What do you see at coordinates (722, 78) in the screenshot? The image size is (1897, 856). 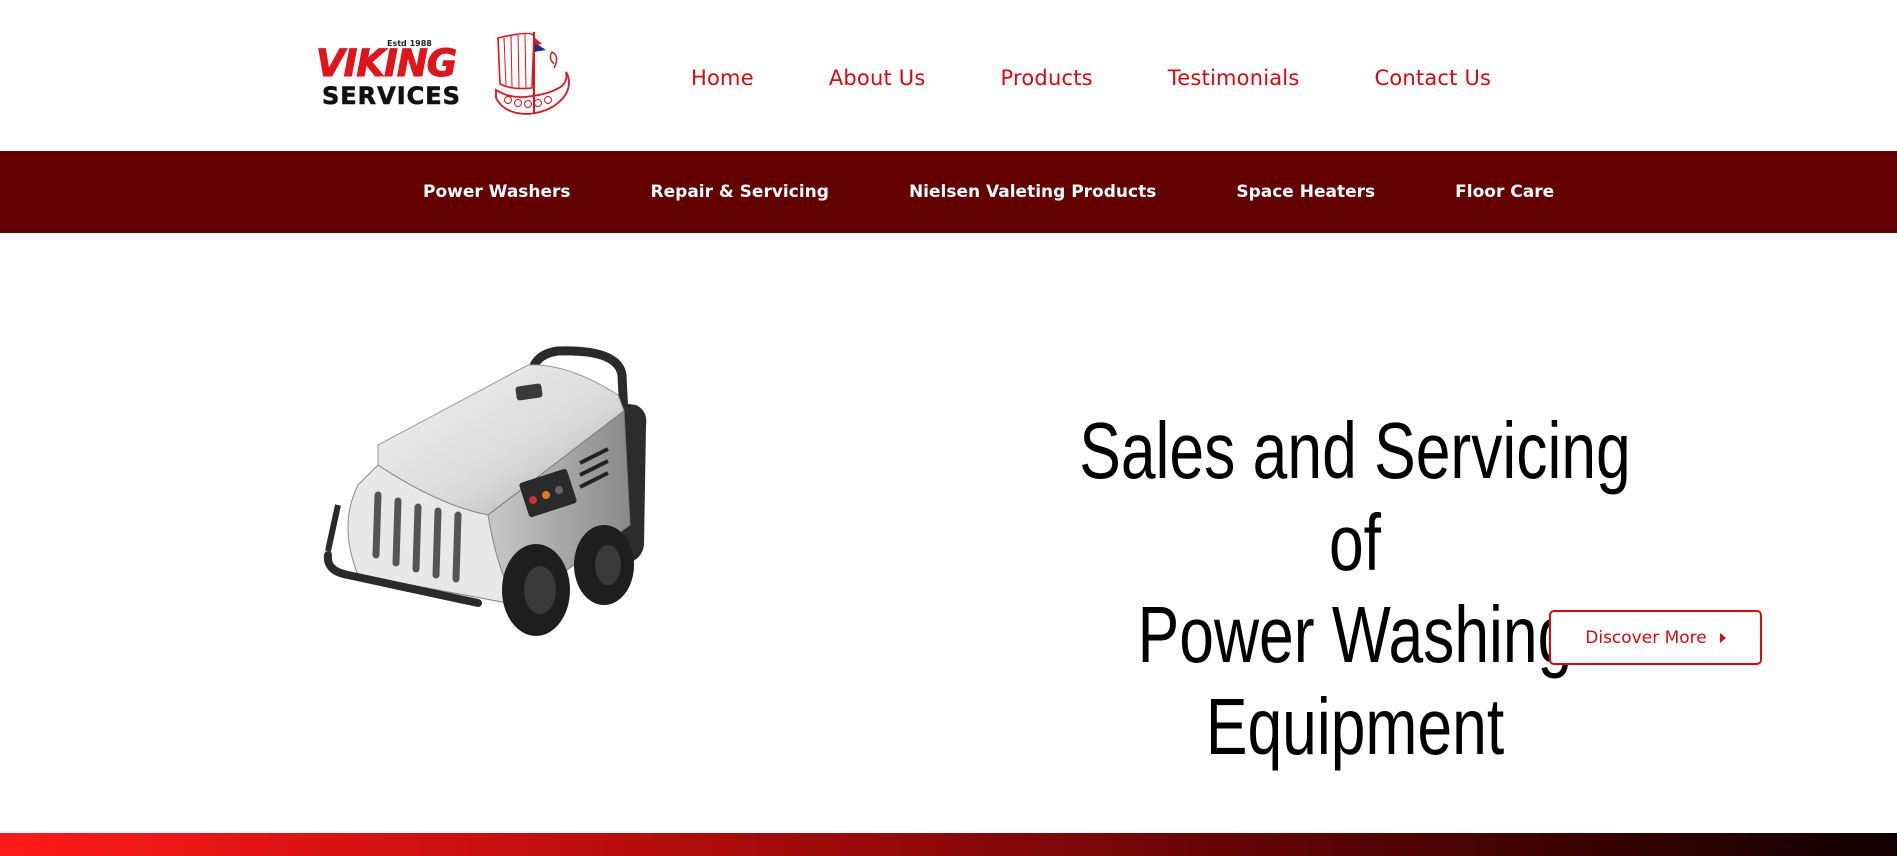 I see `nav-home: Home` at bounding box center [722, 78].